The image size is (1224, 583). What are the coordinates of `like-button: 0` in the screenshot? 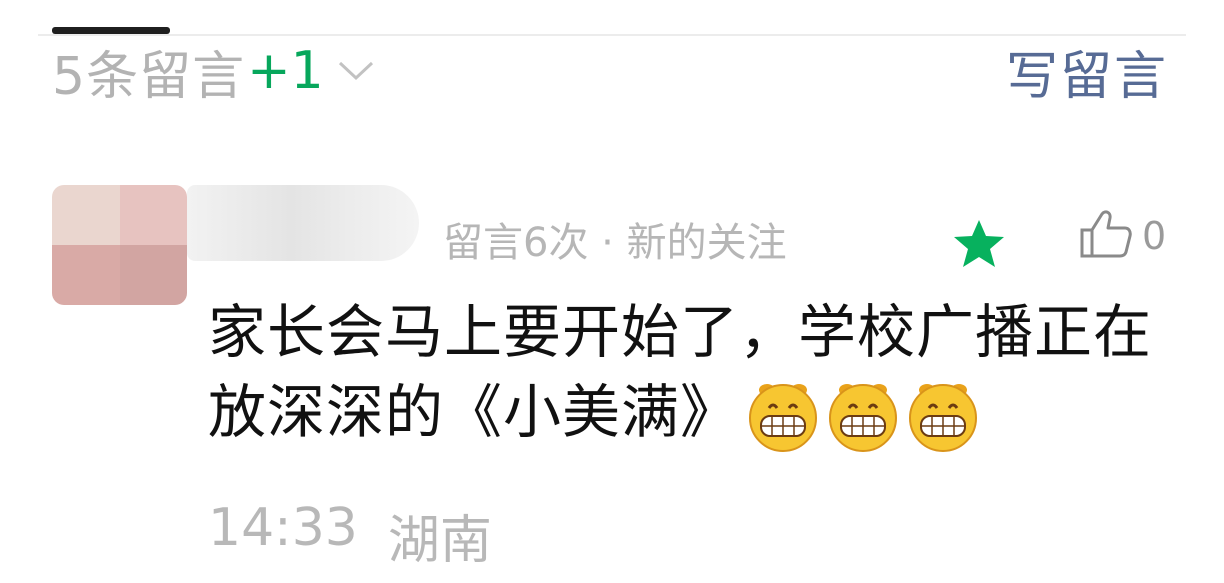 It's located at (1122, 236).